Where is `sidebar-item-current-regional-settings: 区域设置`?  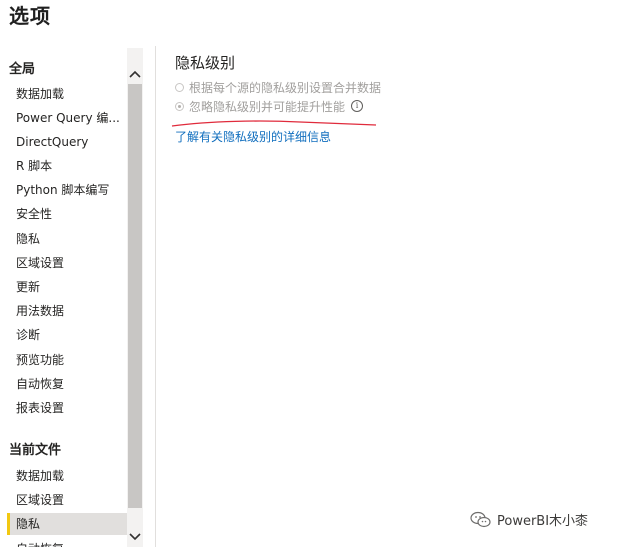
sidebar-item-current-regional-settings: 区域设置 is located at coordinates (67, 500).